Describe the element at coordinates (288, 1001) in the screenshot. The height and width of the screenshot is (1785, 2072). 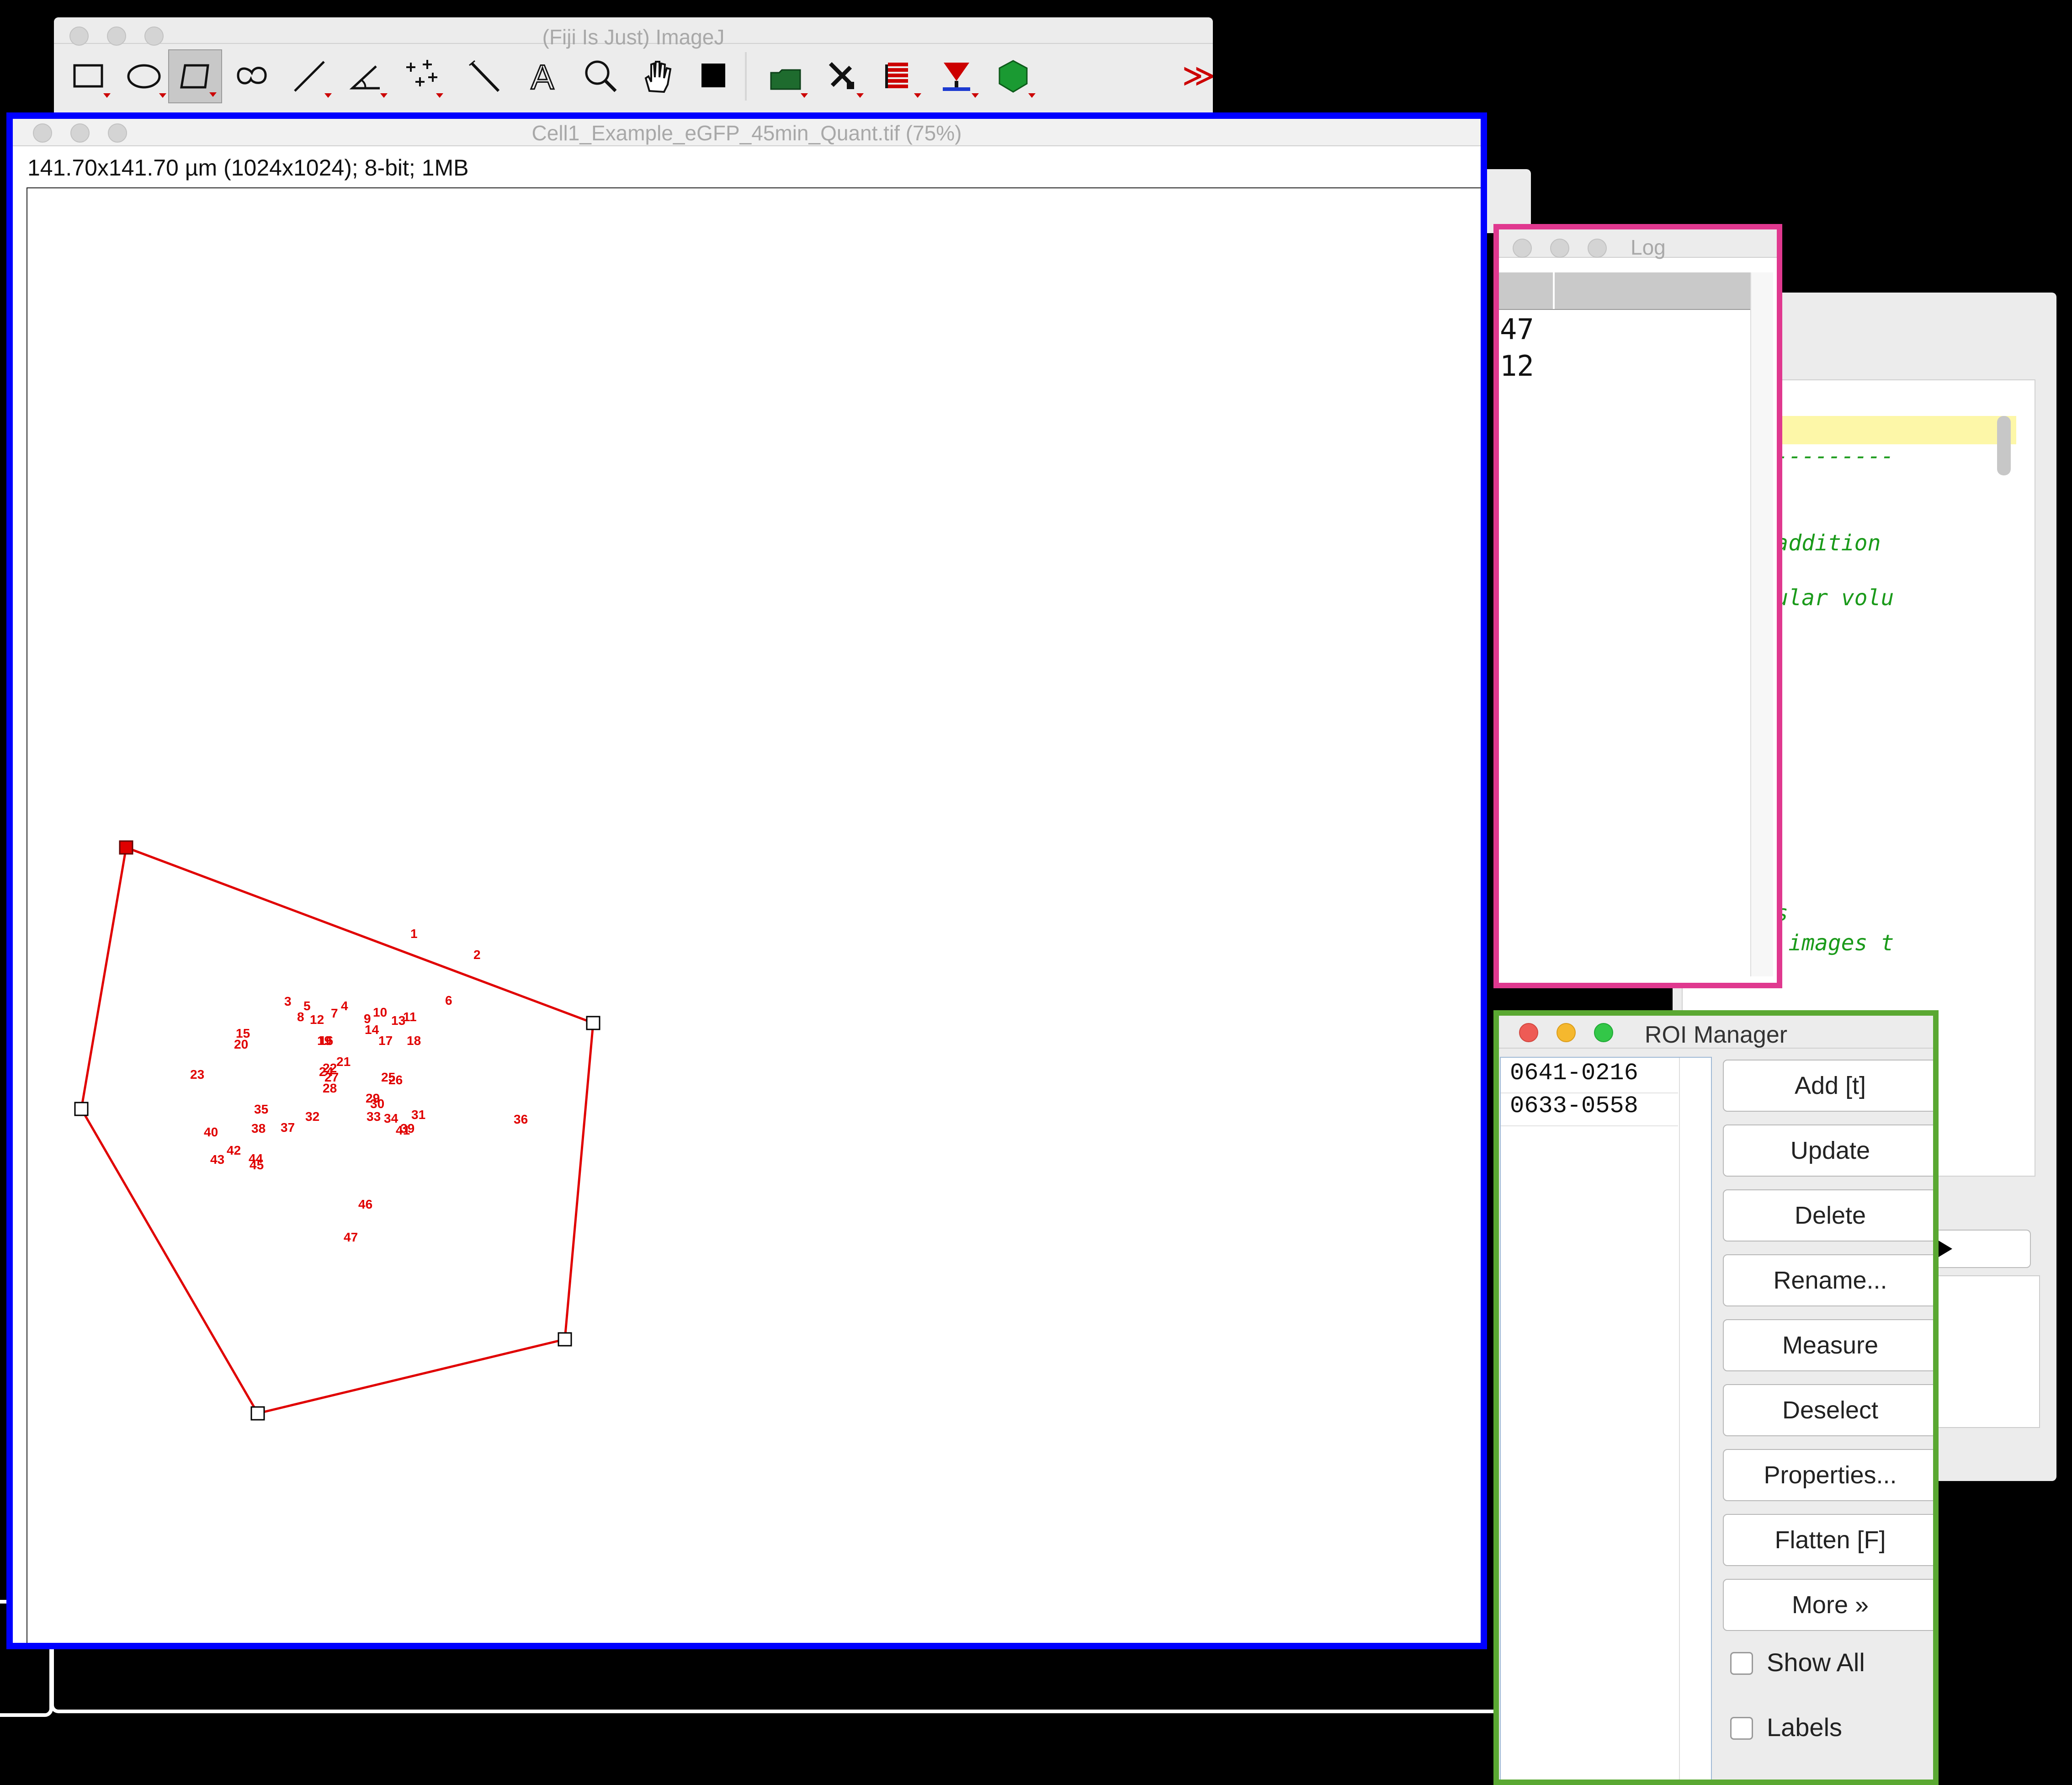
I see `point-label: 3` at that location.